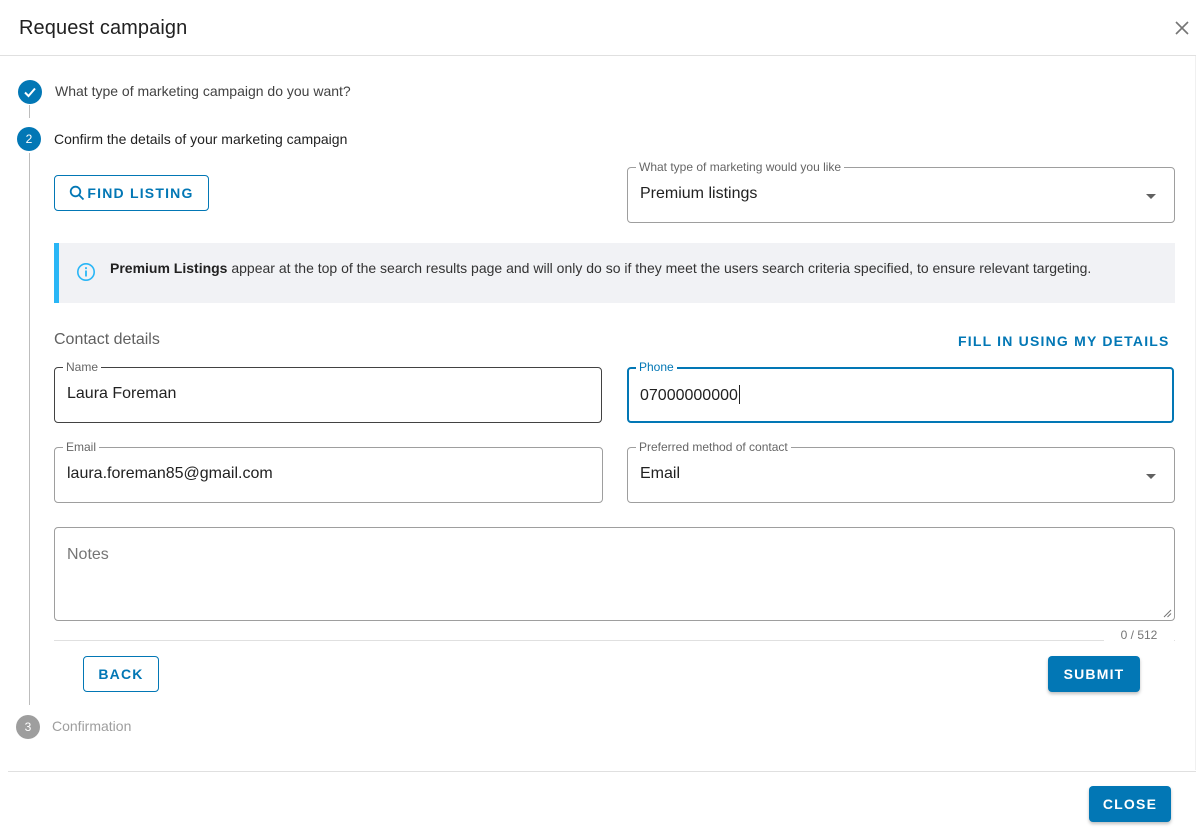  Describe the element at coordinates (901, 471) in the screenshot. I see `preferred-contact-select: Preferred method of contact Email` at that location.